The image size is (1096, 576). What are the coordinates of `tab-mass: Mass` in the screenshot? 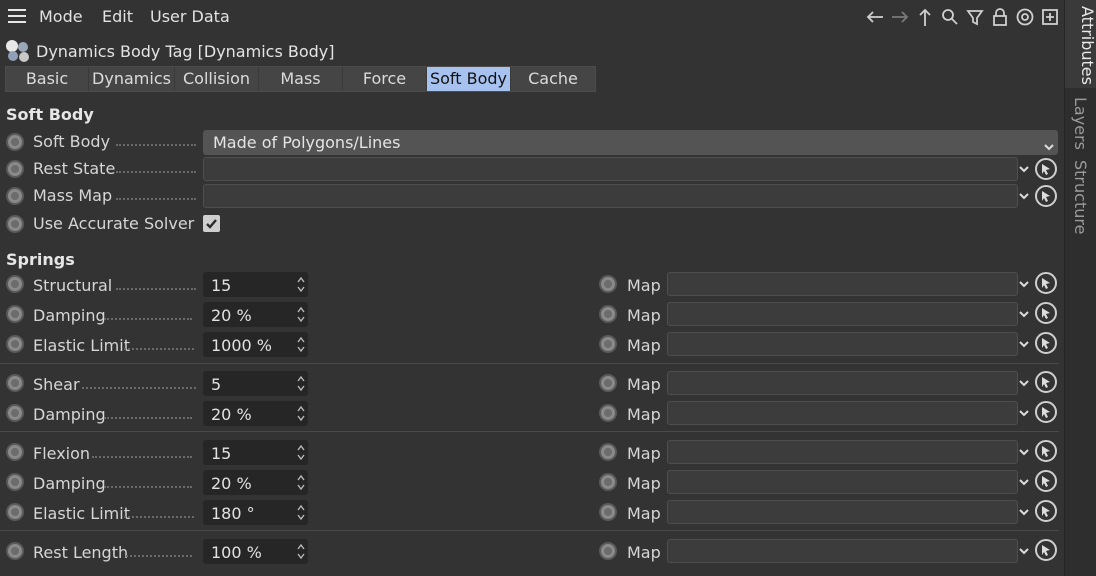 It's located at (301, 79).